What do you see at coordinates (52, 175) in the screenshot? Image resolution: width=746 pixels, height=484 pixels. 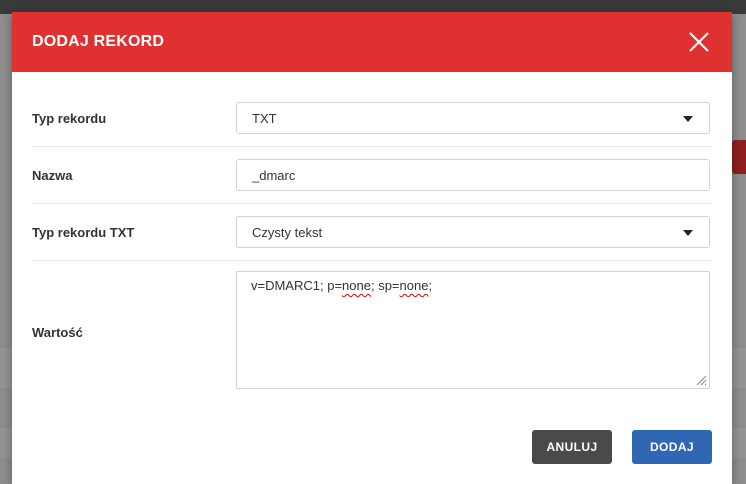 I see `name-label: Nazwa` at bounding box center [52, 175].